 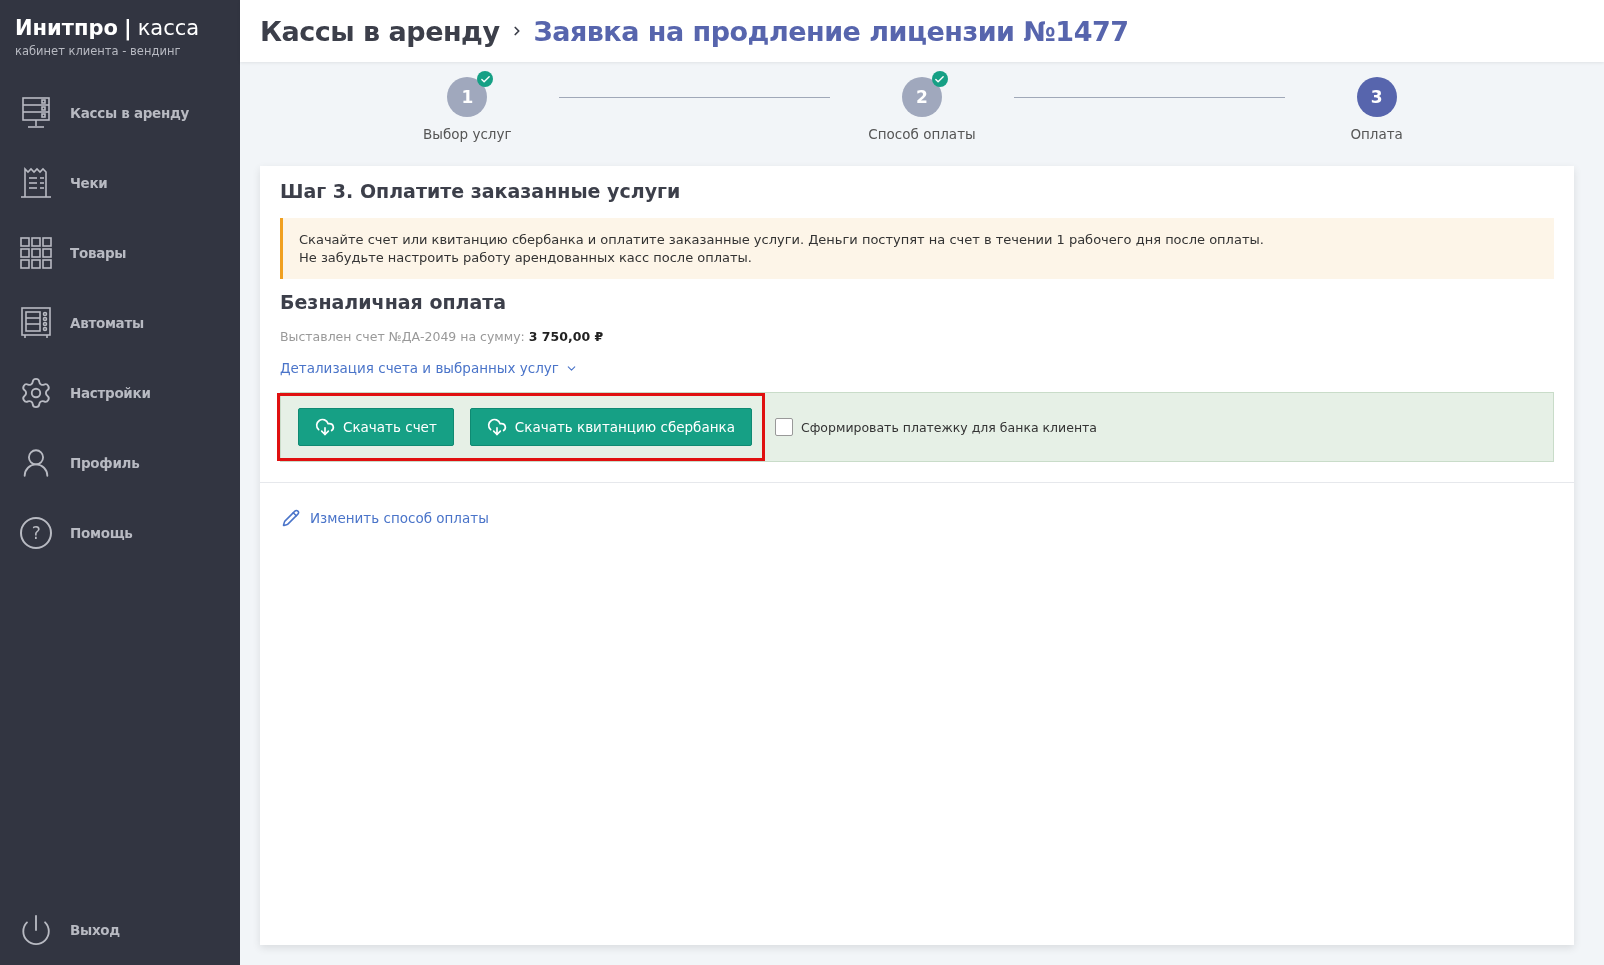 I want to click on sidebar-item: Кассы в аренду, so click(x=120, y=113).